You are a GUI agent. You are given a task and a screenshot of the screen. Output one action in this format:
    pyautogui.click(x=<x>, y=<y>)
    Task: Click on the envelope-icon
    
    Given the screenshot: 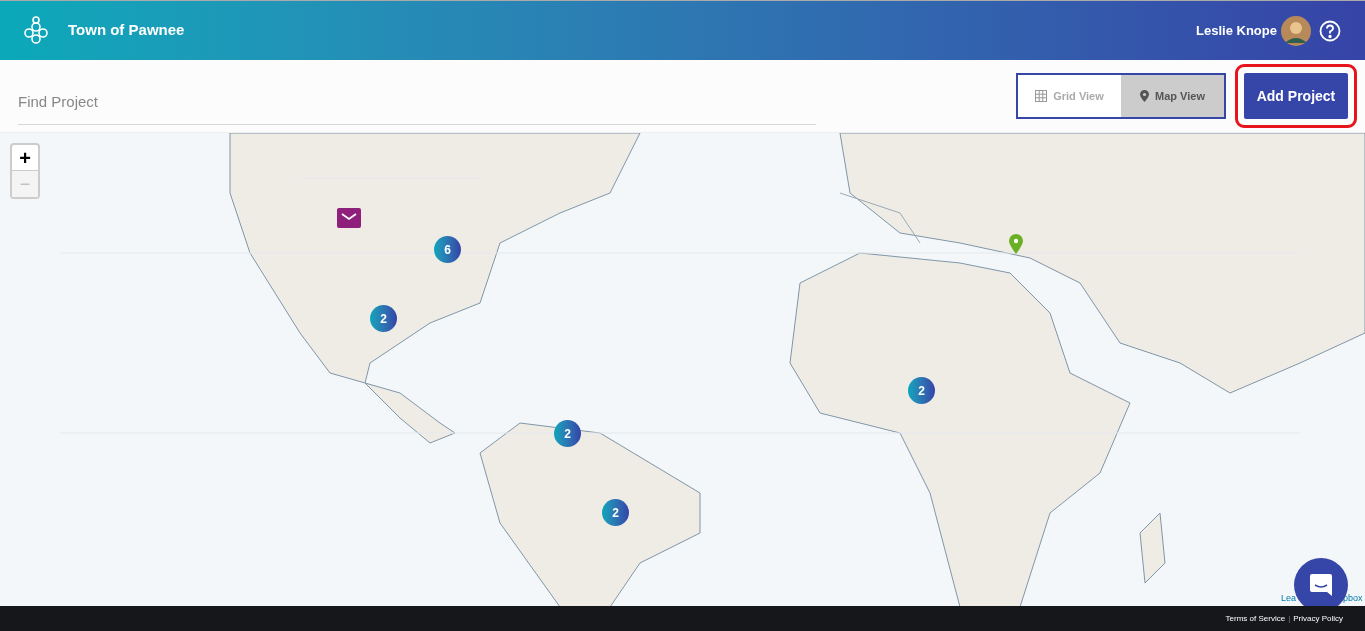 What is the action you would take?
    pyautogui.click(x=349, y=218)
    